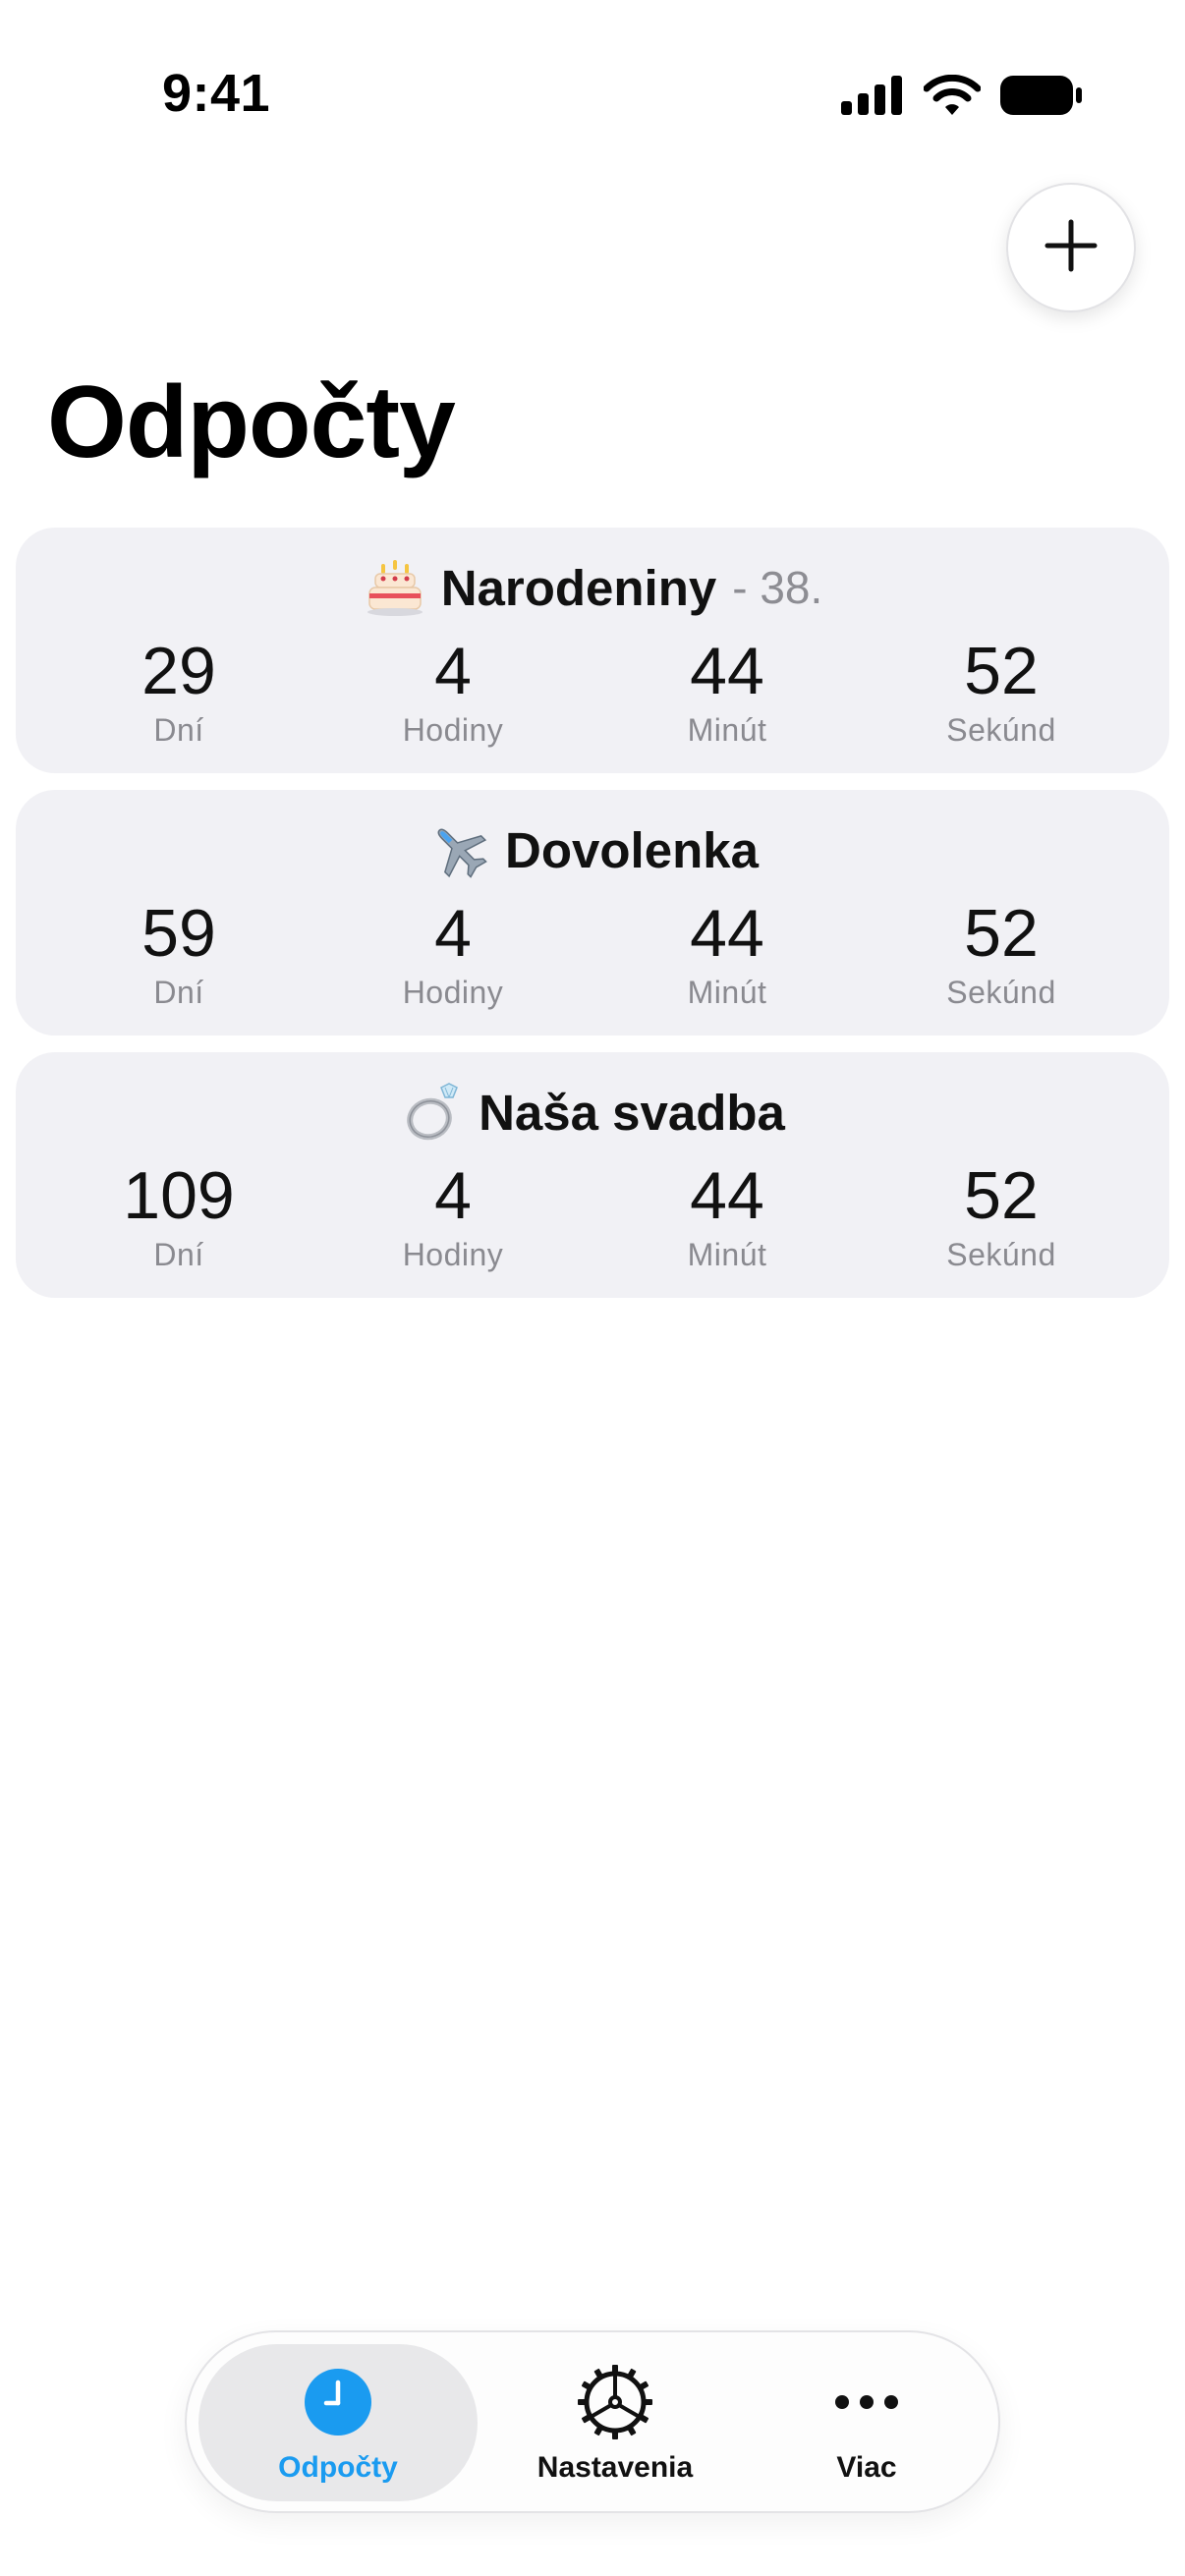 The image size is (1185, 2576). I want to click on tab-nastavenia: Nastavenia, so click(615, 2422).